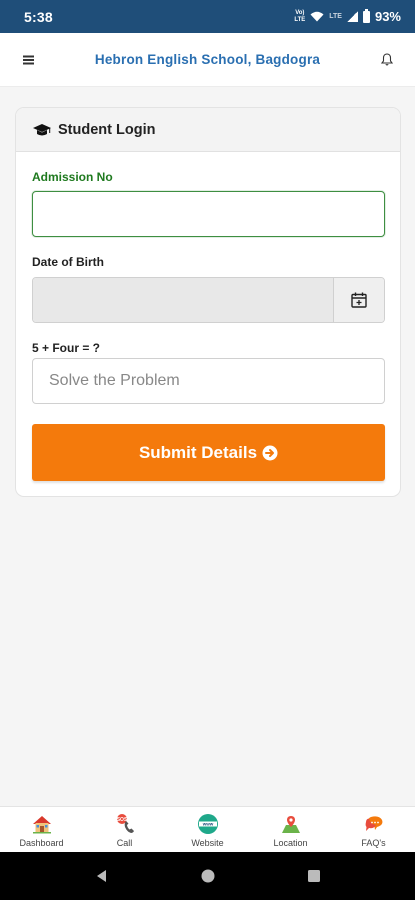 The width and height of the screenshot is (415, 900). What do you see at coordinates (207, 843) in the screenshot?
I see `nav-label-website: Website` at bounding box center [207, 843].